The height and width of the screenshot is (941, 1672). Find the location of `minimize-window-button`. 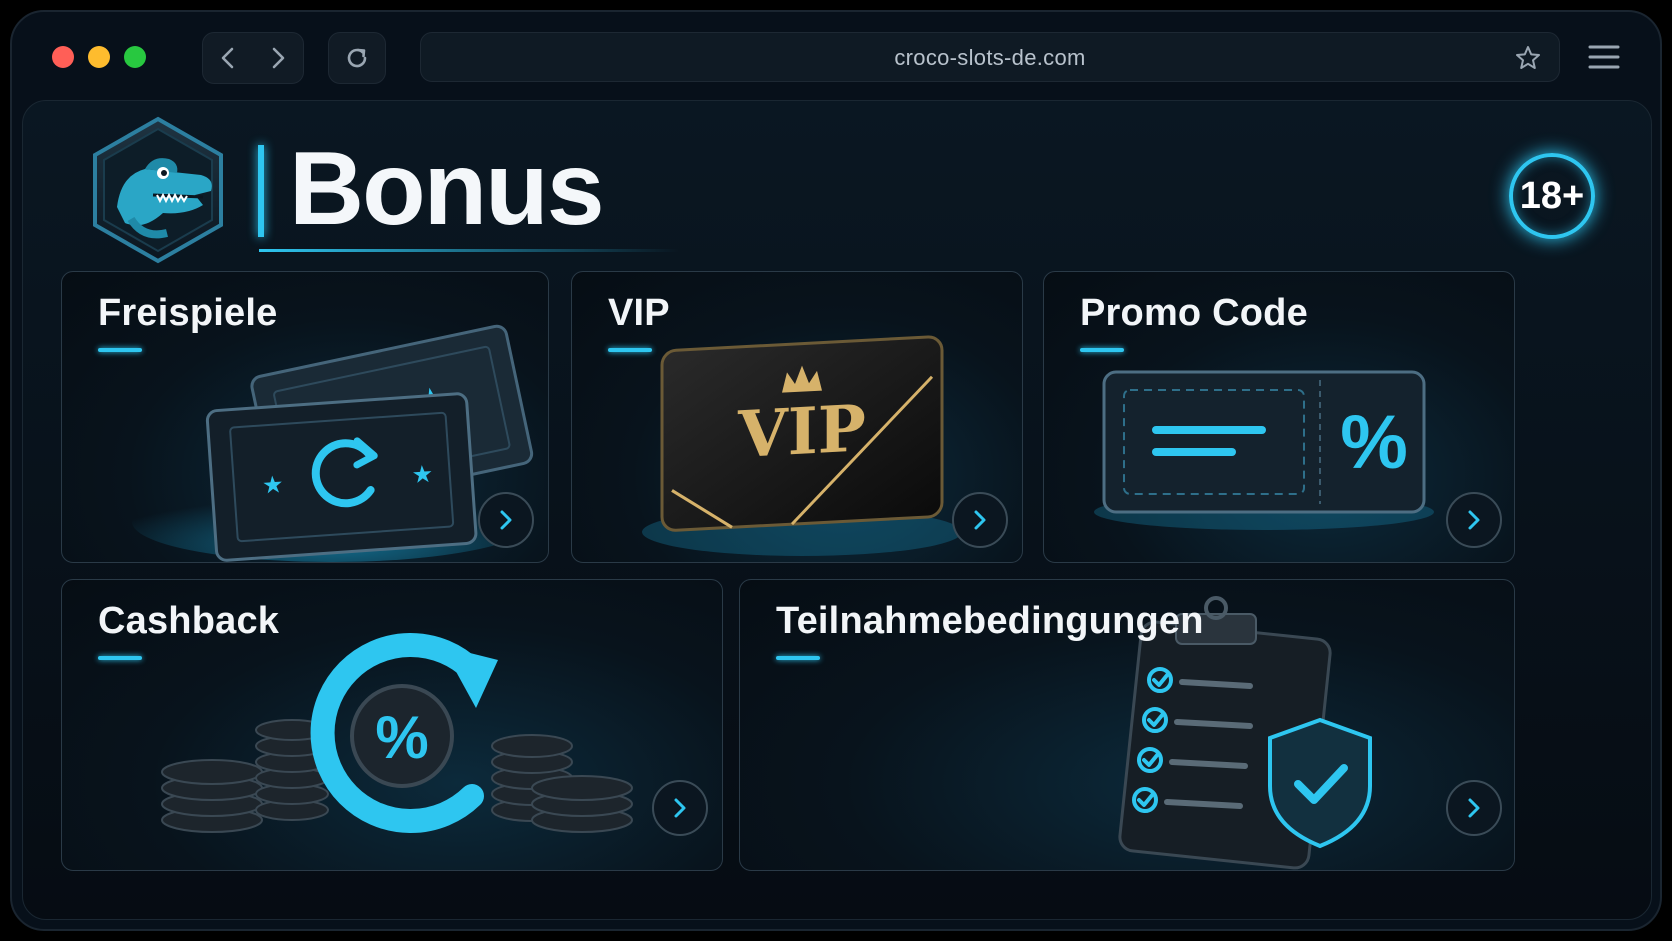

minimize-window-button is located at coordinates (99, 57).